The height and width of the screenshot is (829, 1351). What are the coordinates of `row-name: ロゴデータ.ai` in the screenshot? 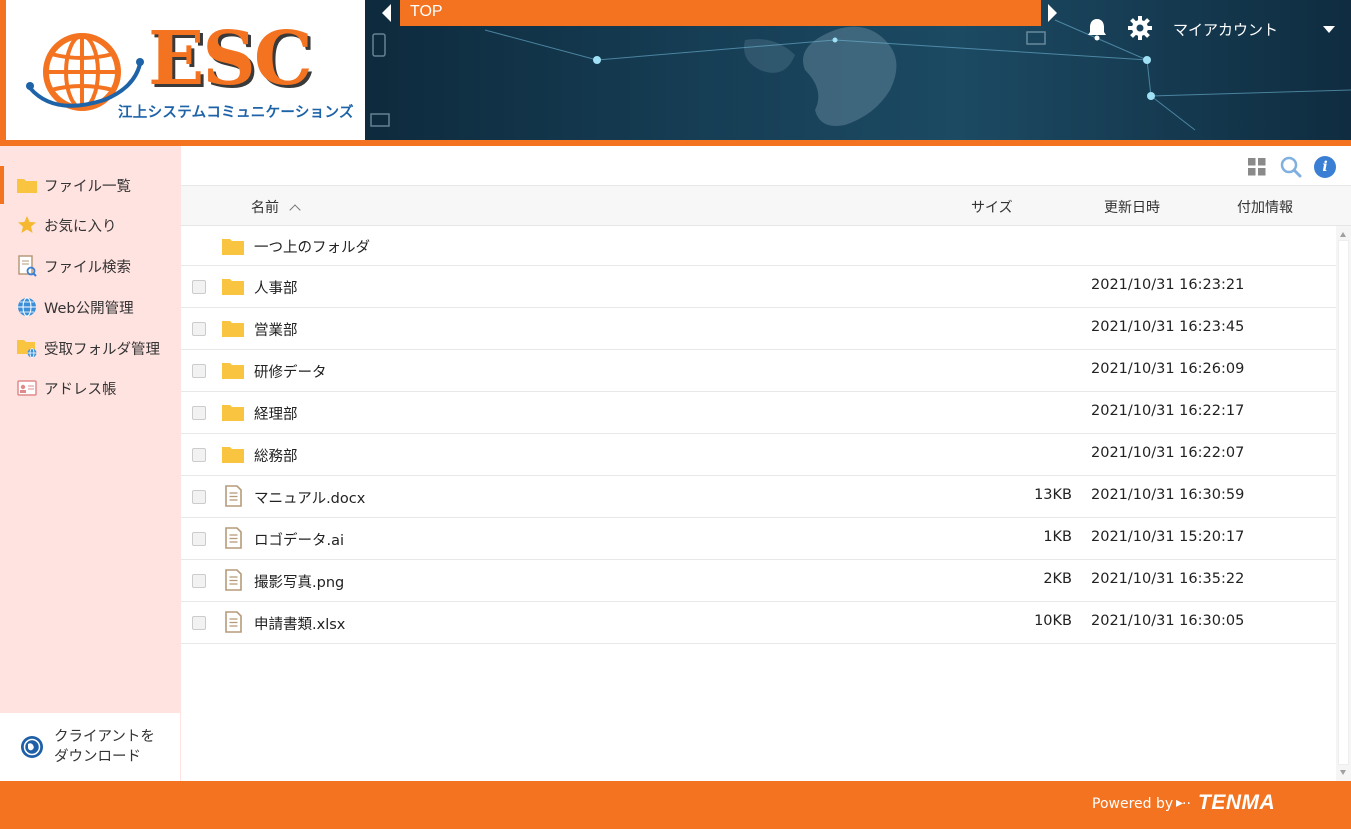 It's located at (299, 539).